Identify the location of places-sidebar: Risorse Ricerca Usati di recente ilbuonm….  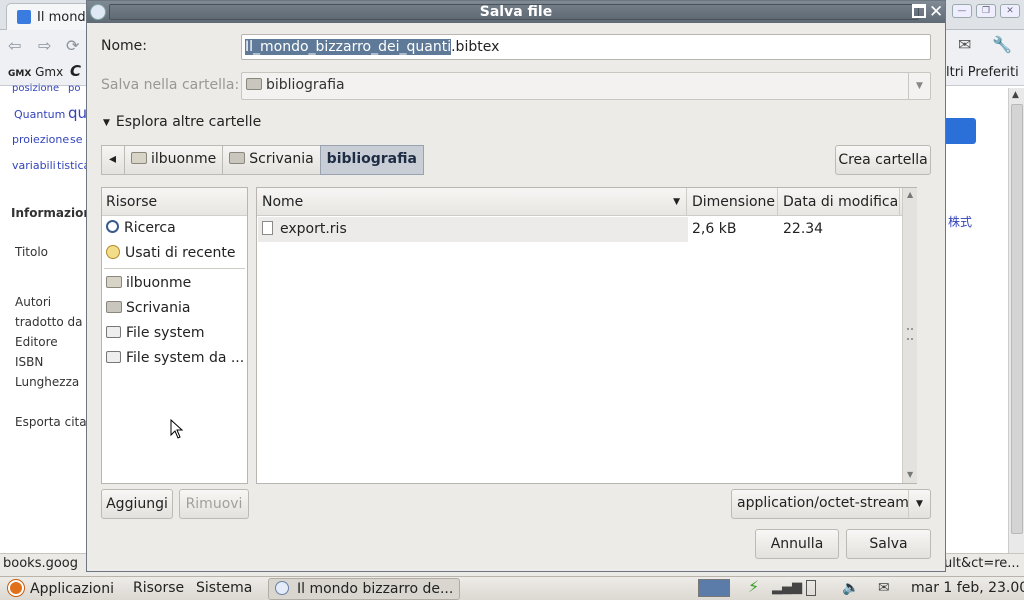
(174, 335).